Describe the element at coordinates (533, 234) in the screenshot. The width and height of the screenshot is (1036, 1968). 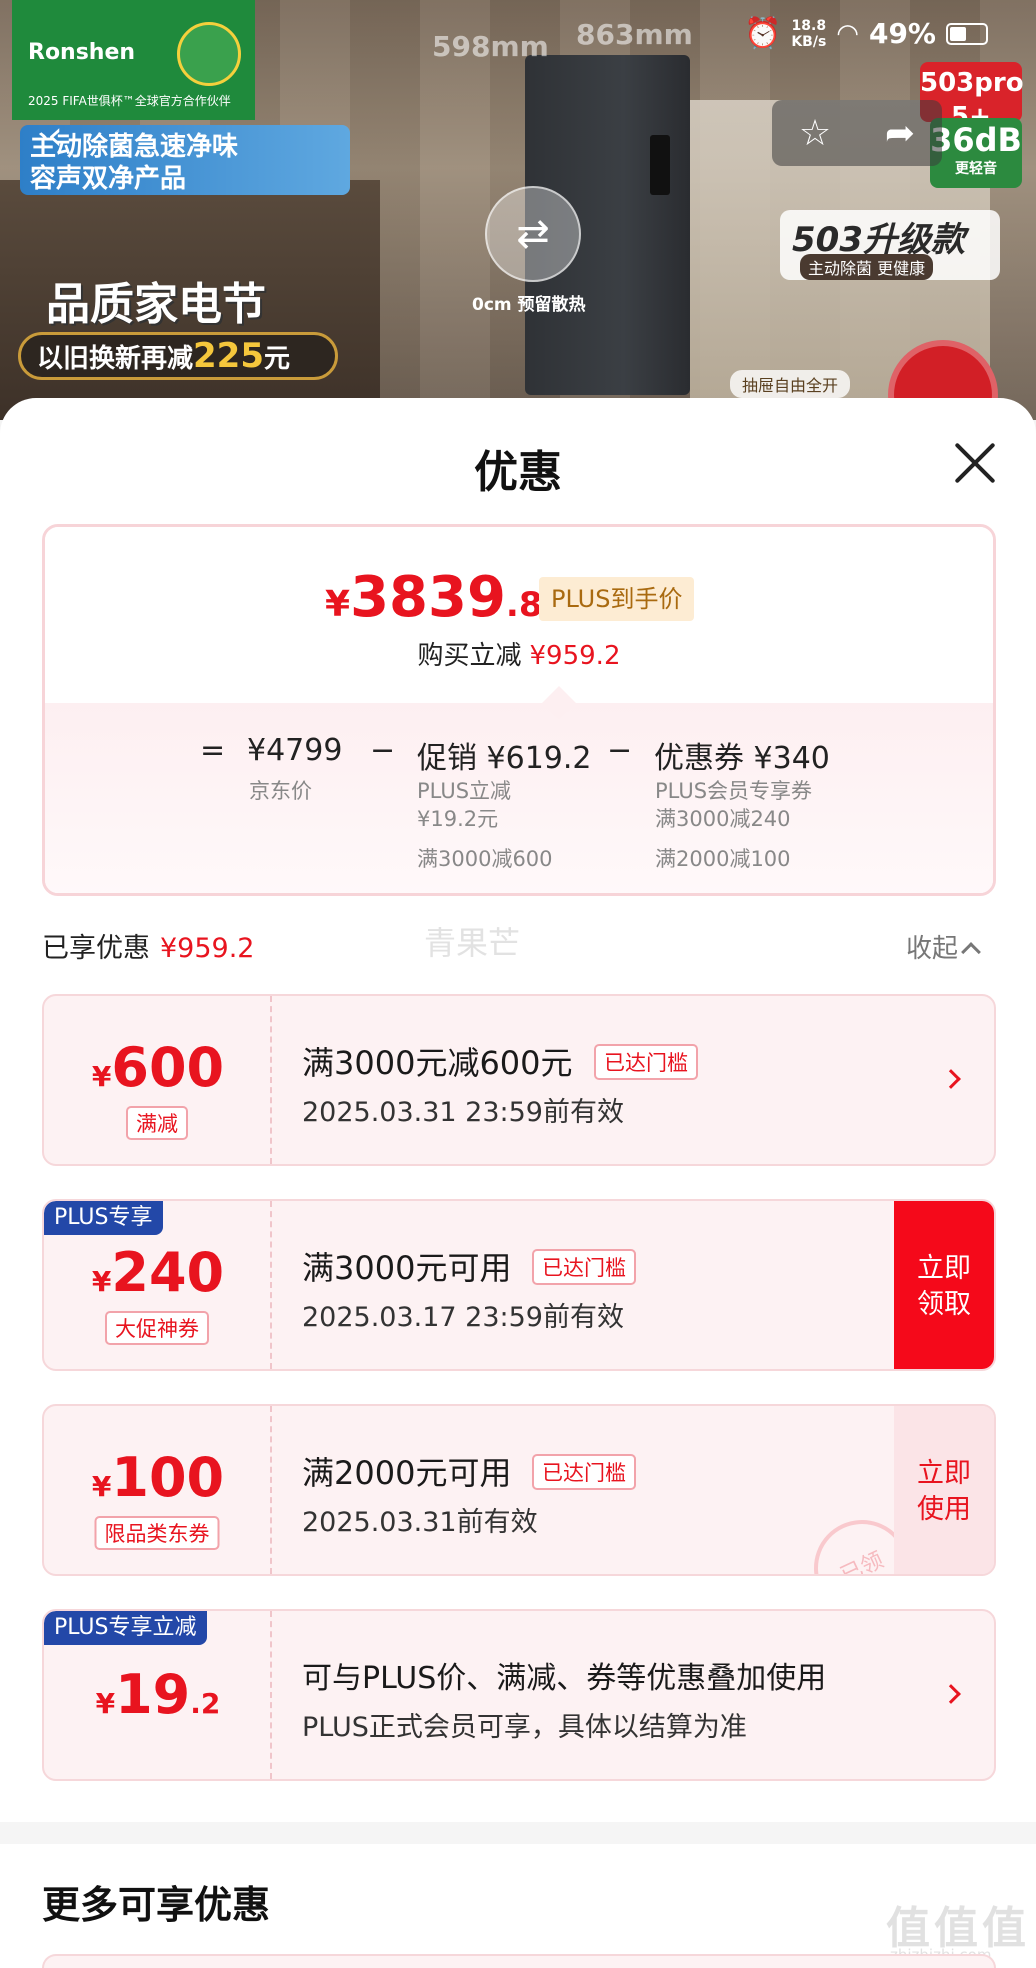
I see `heat-dissipation-icon: ⇄` at that location.